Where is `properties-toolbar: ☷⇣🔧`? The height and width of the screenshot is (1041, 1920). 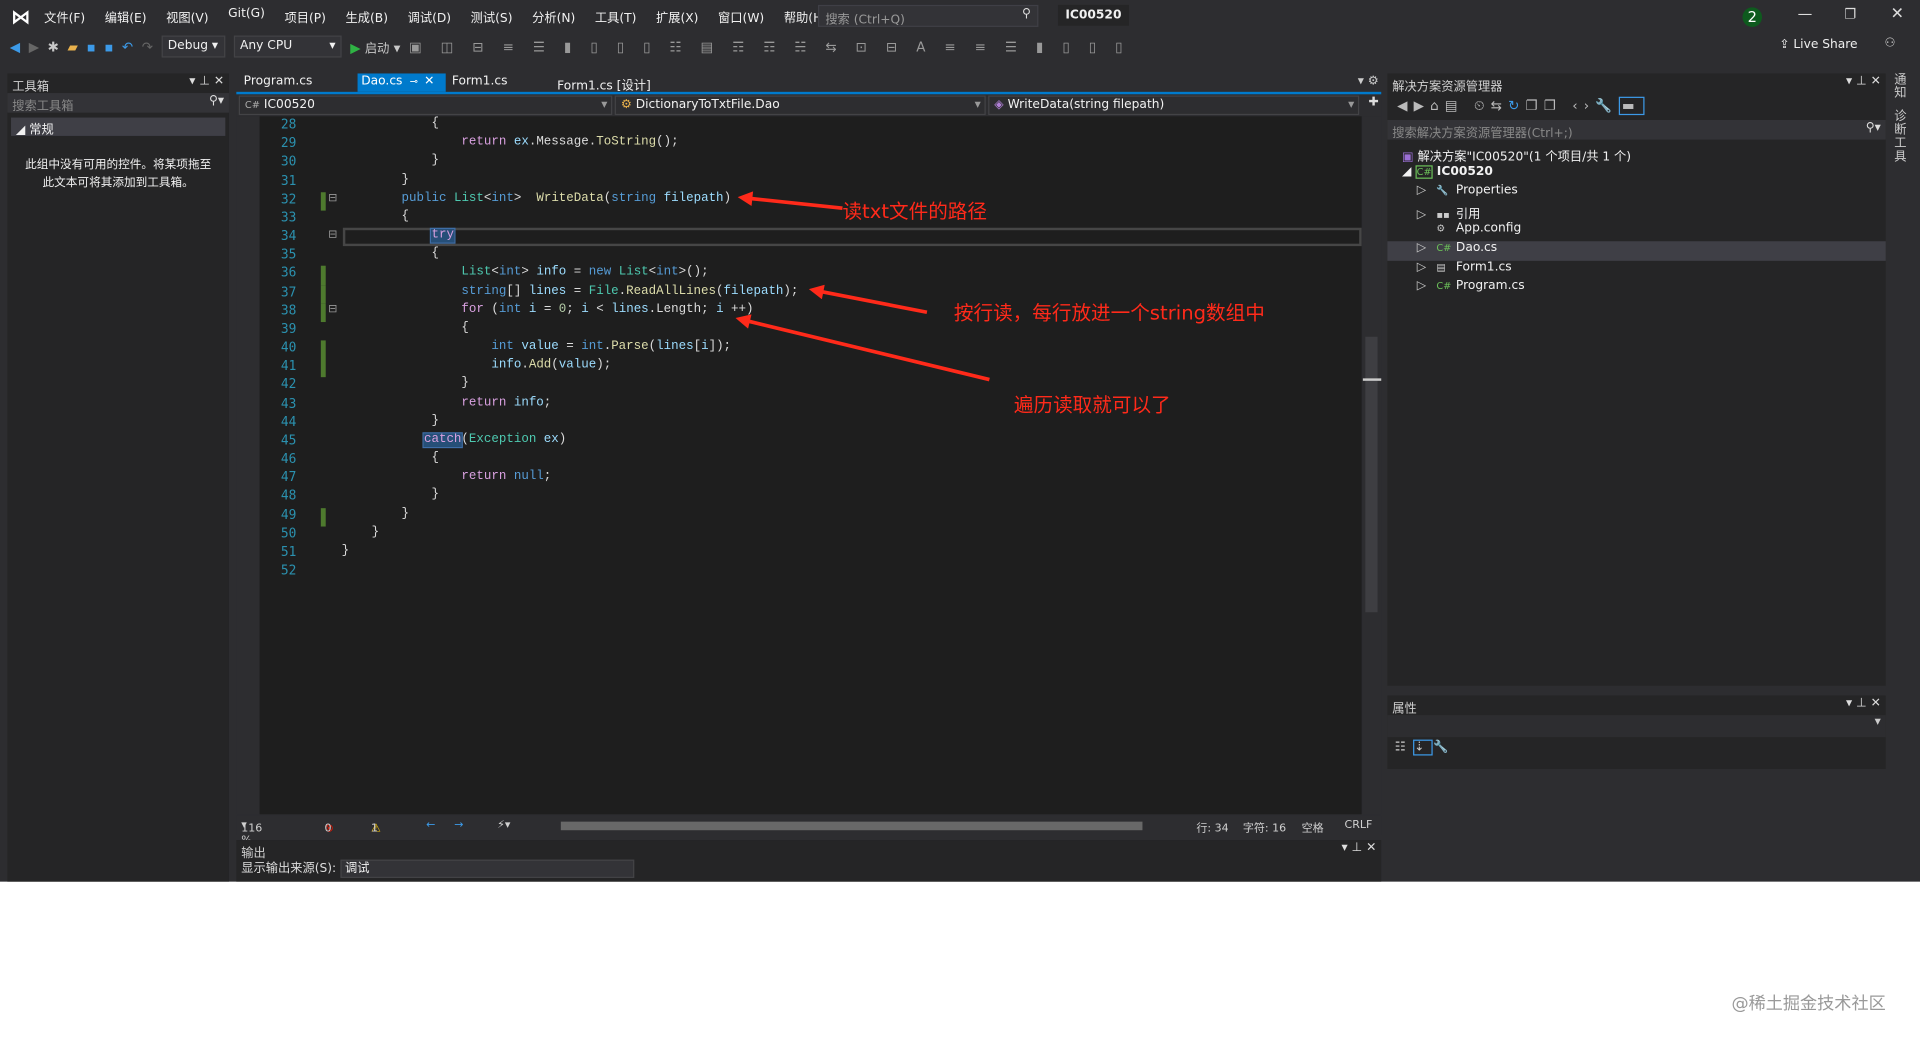 properties-toolbar: ☷⇣🔧 is located at coordinates (1636, 747).